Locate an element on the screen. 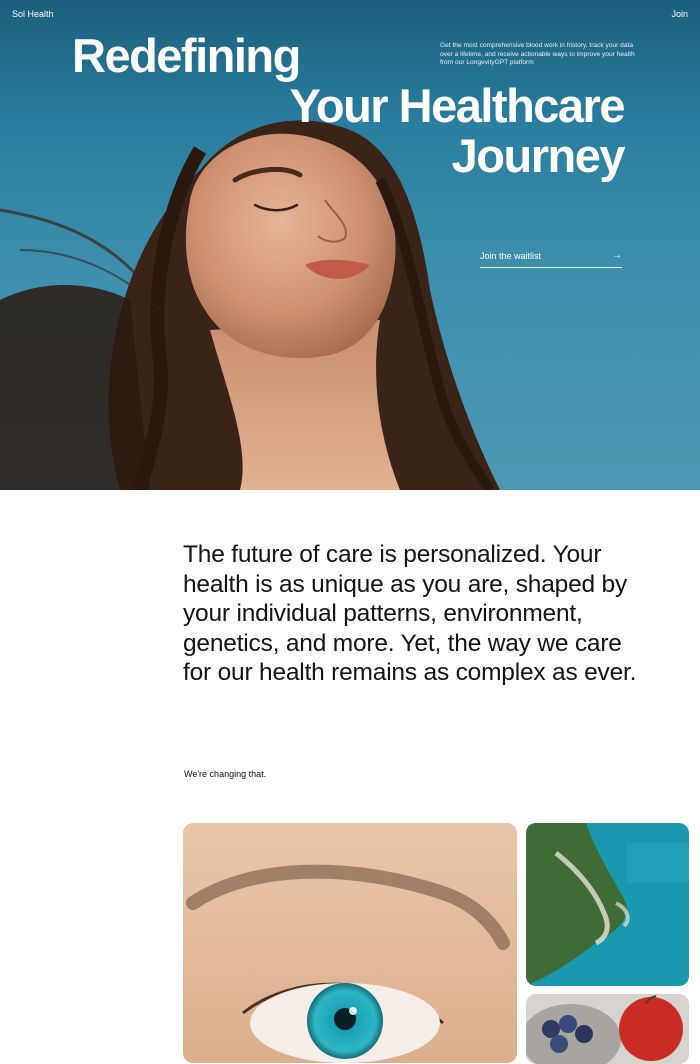 This screenshot has width=700, height=1064. fruit-bowl-image is located at coordinates (607, 1029).